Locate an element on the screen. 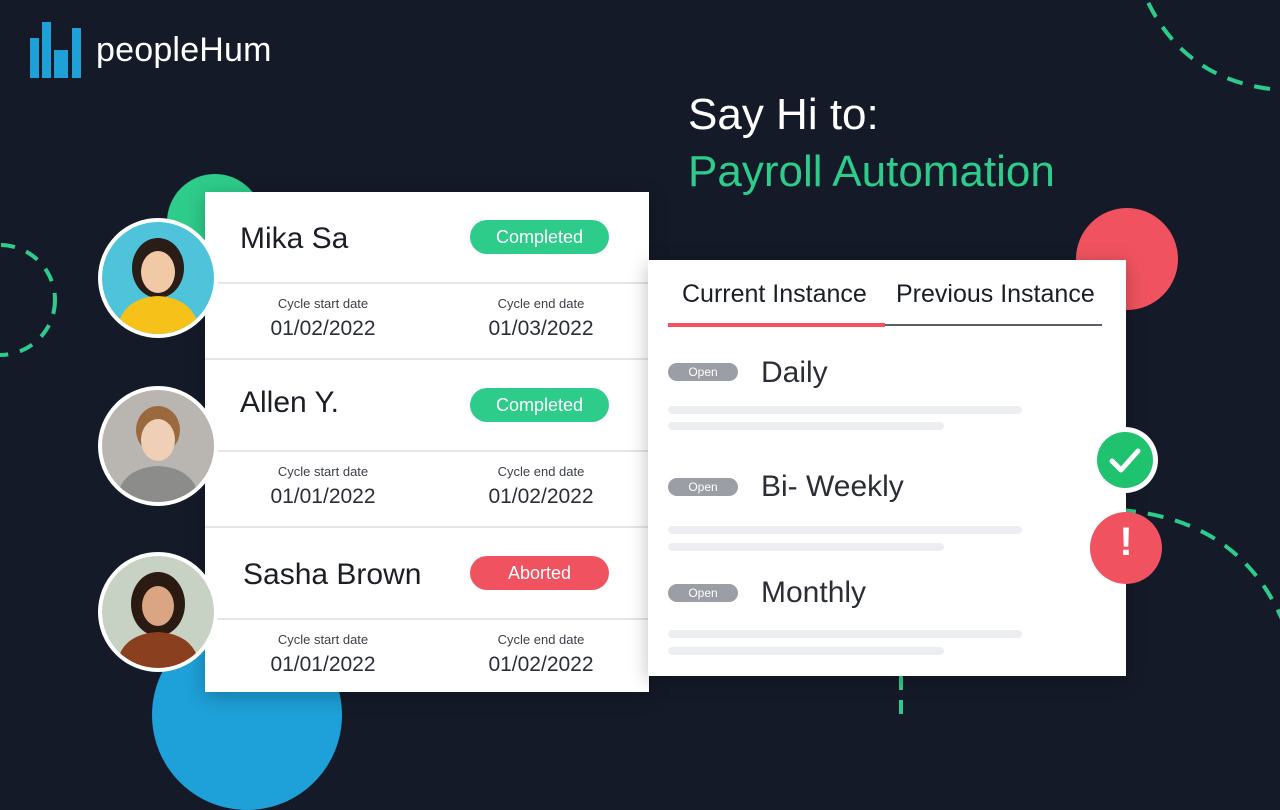  headline-line-1: Say Hi to: is located at coordinates (783, 114).